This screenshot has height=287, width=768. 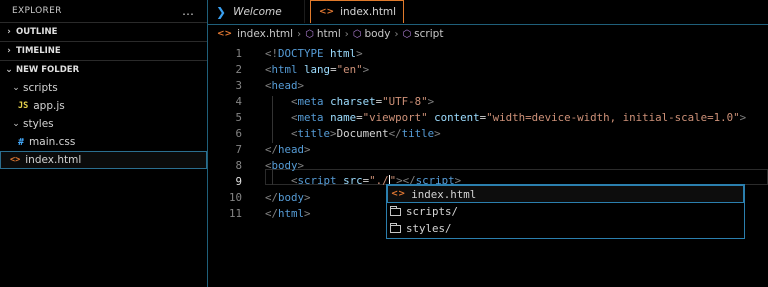 I want to click on line-number: 7, so click(x=238, y=149).